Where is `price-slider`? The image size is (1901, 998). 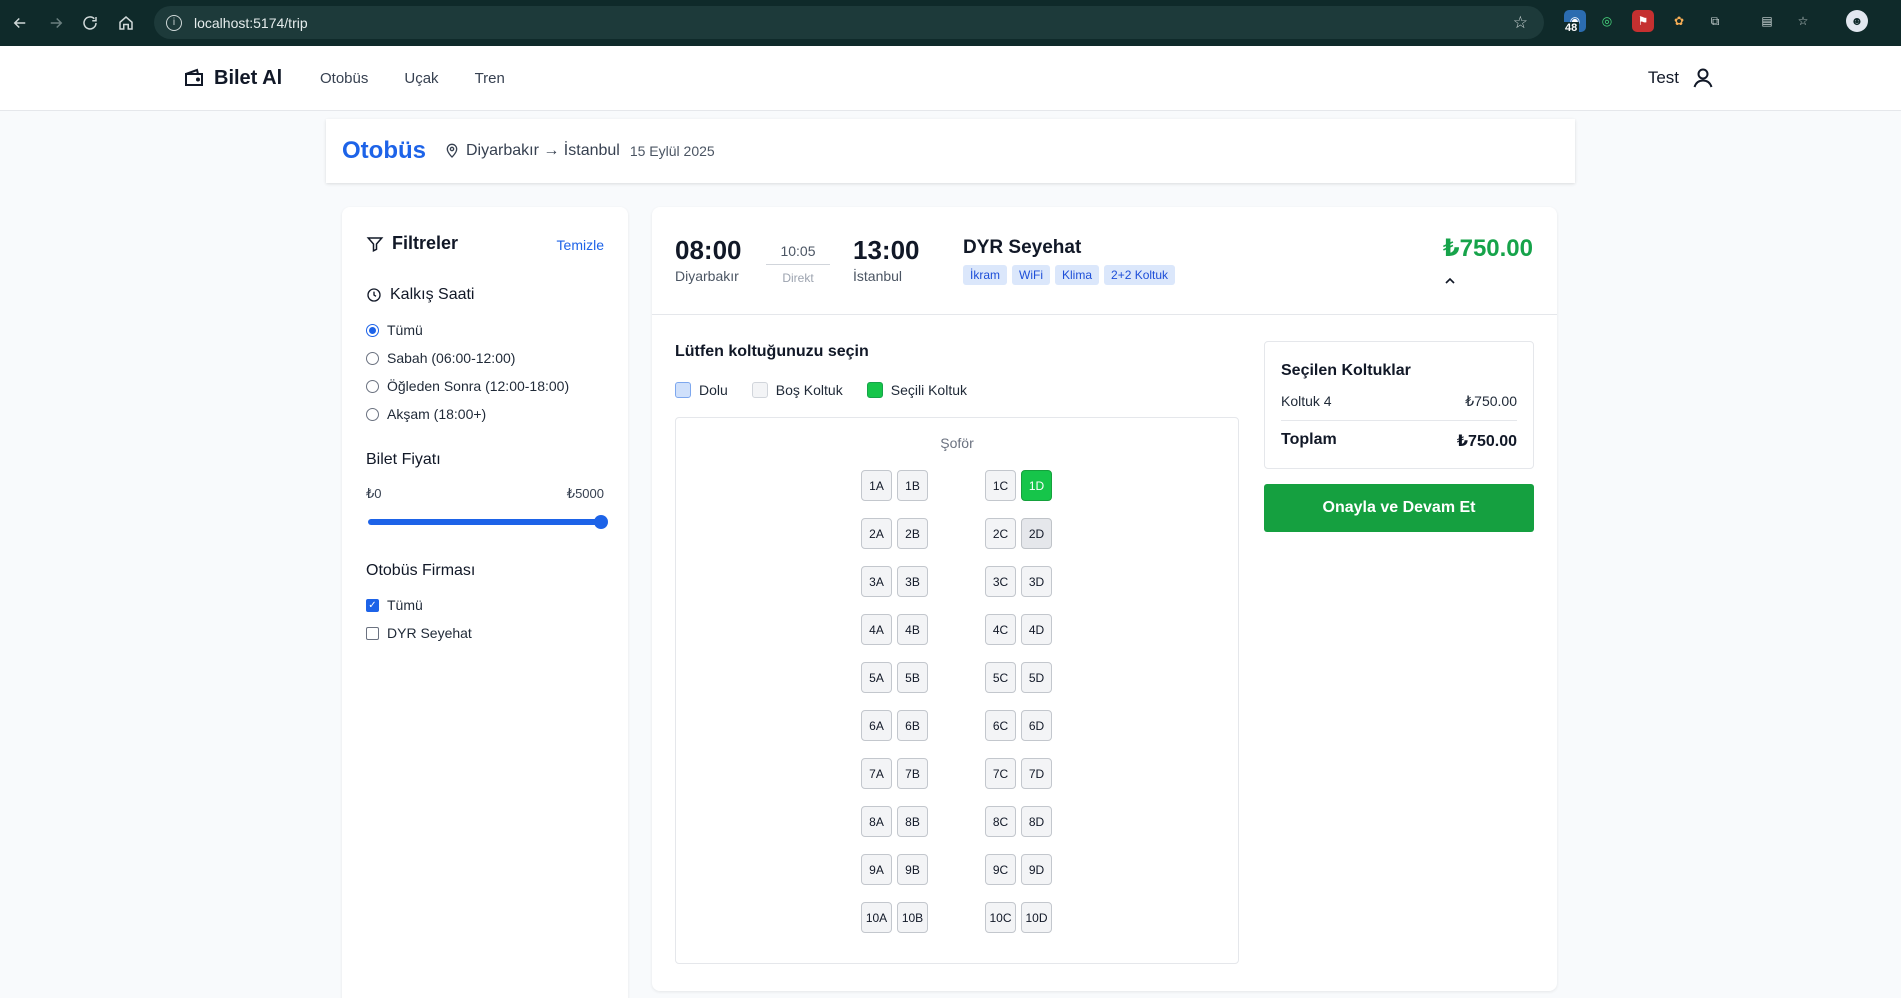 price-slider is located at coordinates (488, 522).